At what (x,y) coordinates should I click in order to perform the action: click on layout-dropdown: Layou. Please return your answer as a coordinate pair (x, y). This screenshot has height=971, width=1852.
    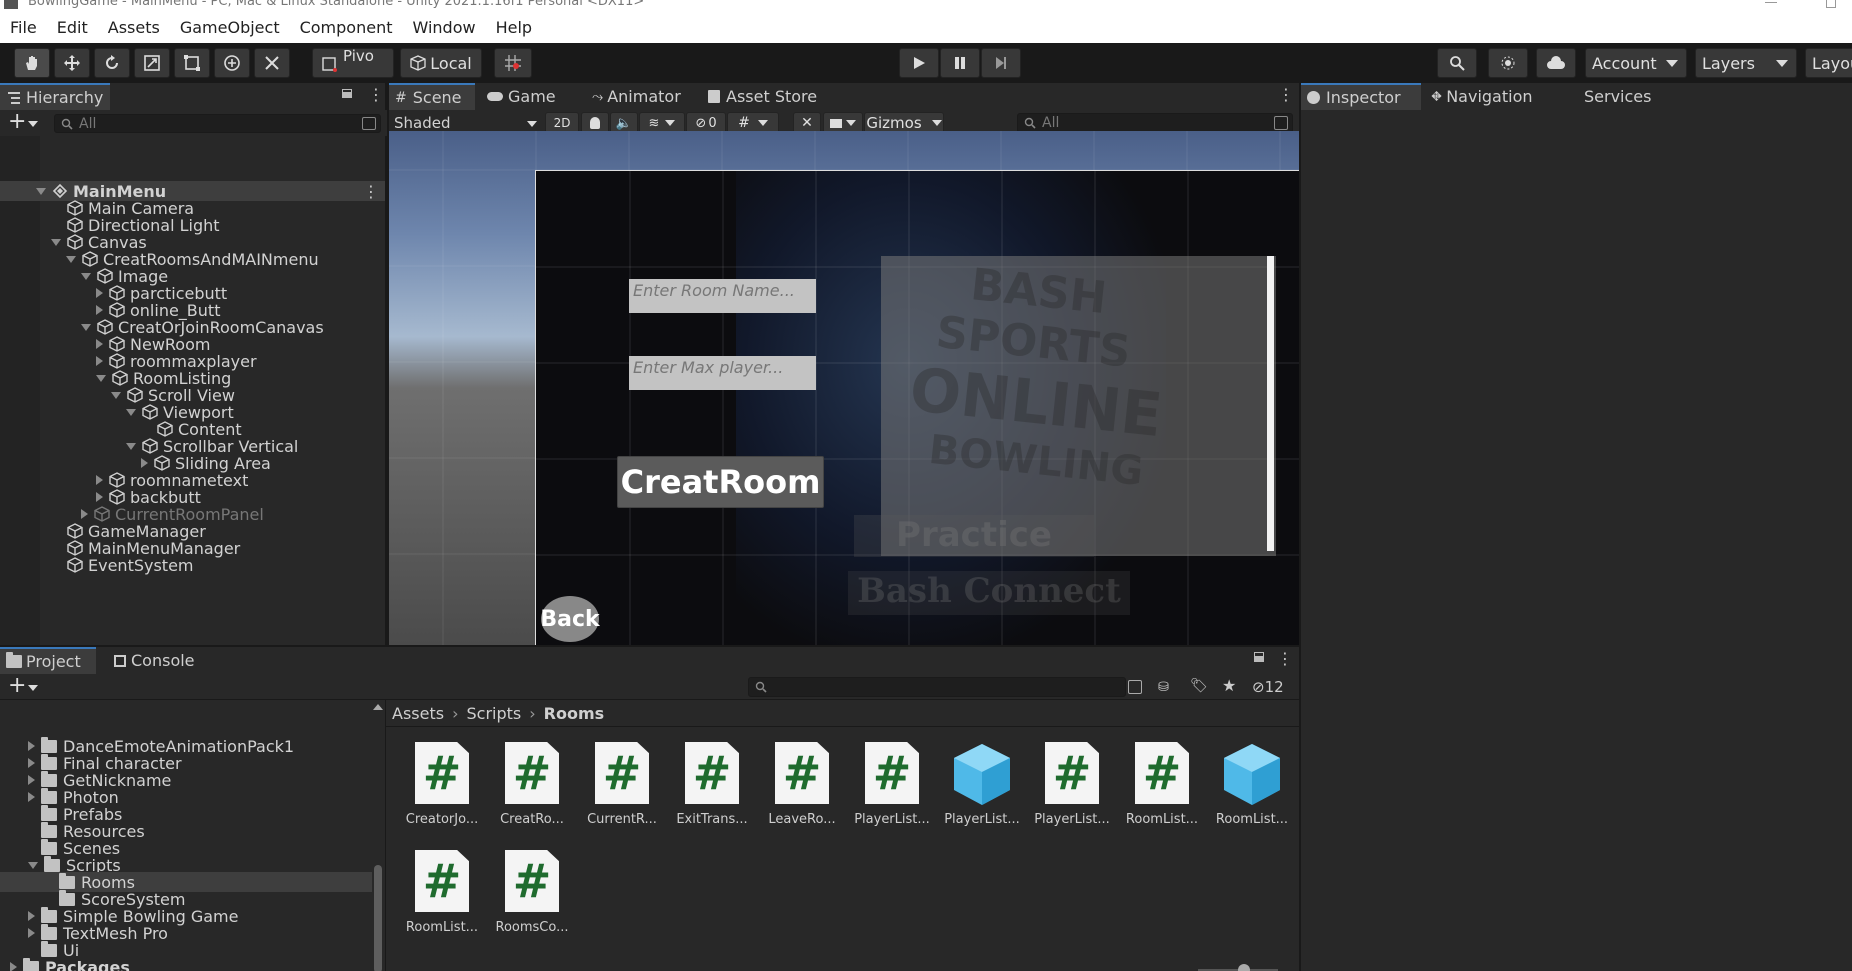
    Looking at the image, I should click on (1828, 63).